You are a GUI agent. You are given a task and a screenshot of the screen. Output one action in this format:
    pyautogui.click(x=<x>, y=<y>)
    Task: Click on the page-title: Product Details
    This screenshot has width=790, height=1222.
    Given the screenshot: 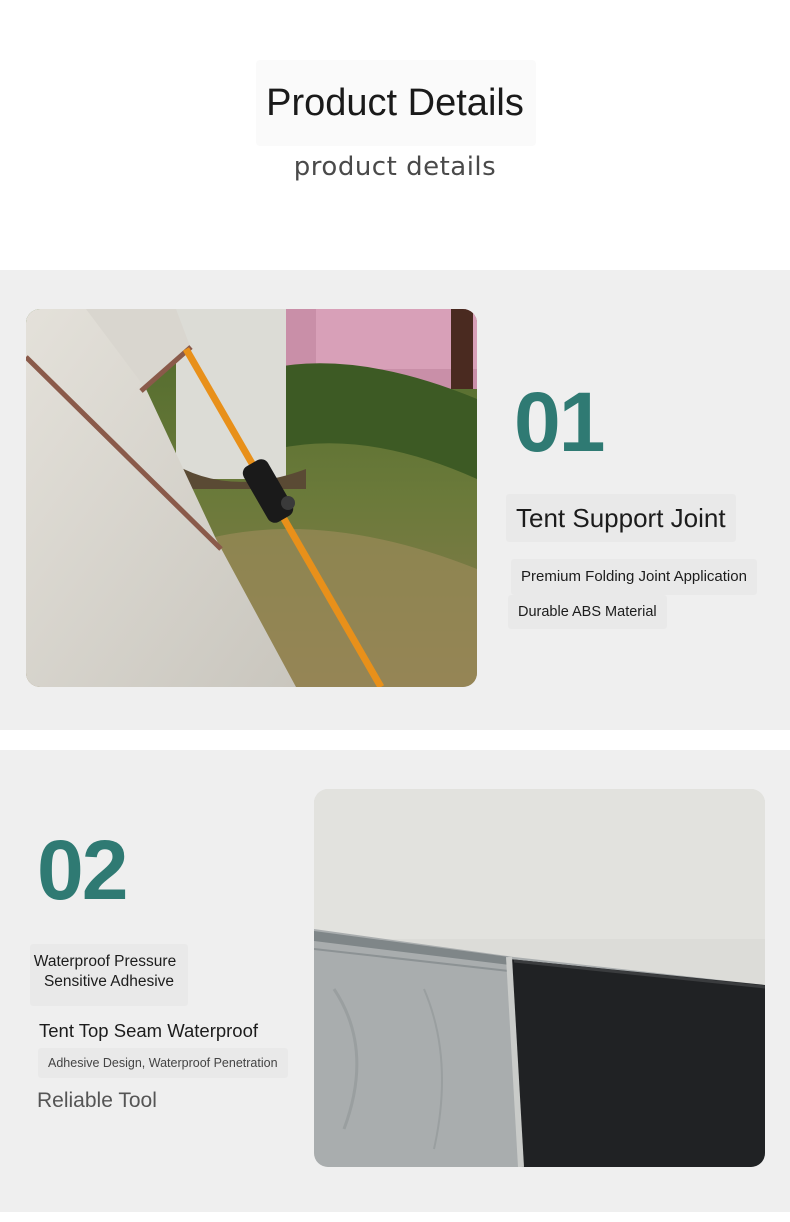 What is the action you would take?
    pyautogui.click(x=395, y=103)
    